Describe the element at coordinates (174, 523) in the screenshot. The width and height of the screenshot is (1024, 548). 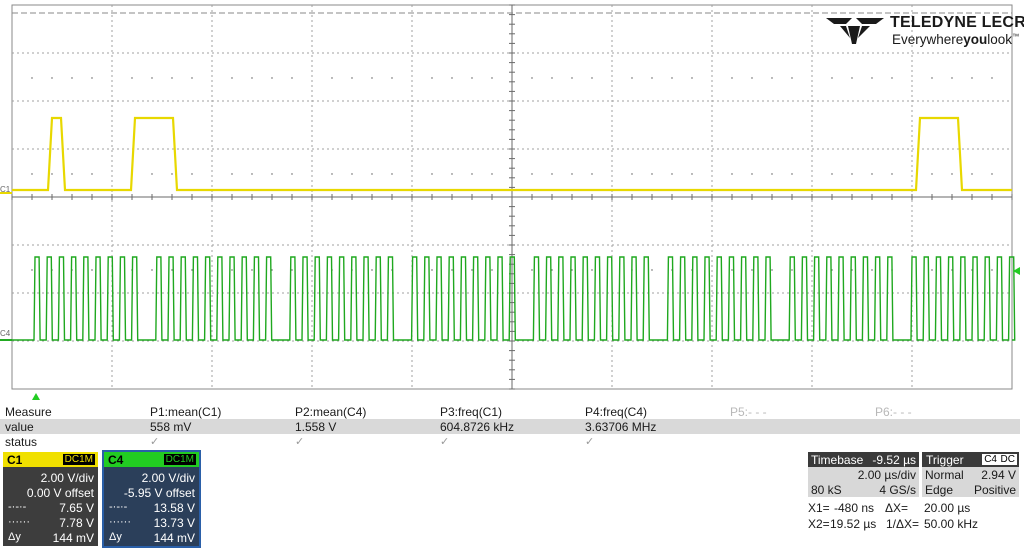
I see `ch4-cursor2-value: 13.73 V` at that location.